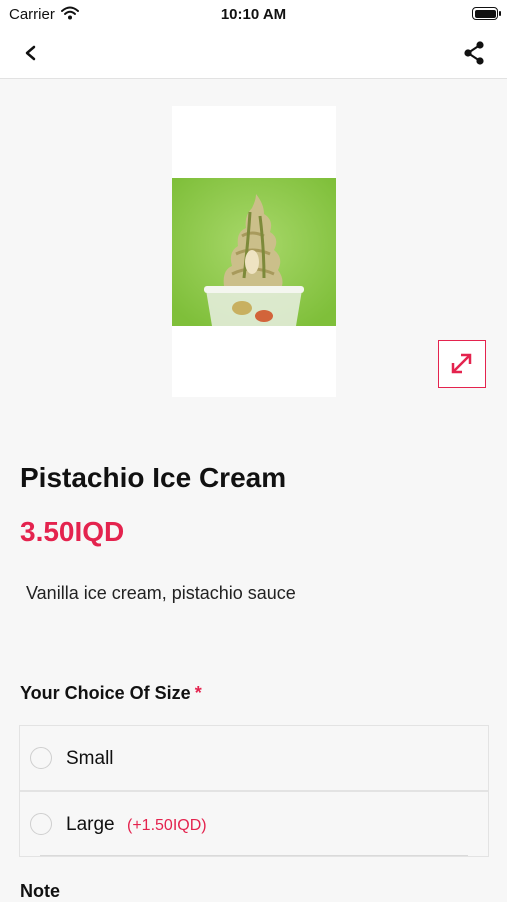 The height and width of the screenshot is (902, 507). What do you see at coordinates (41, 758) in the screenshot?
I see `radio-button-small` at bounding box center [41, 758].